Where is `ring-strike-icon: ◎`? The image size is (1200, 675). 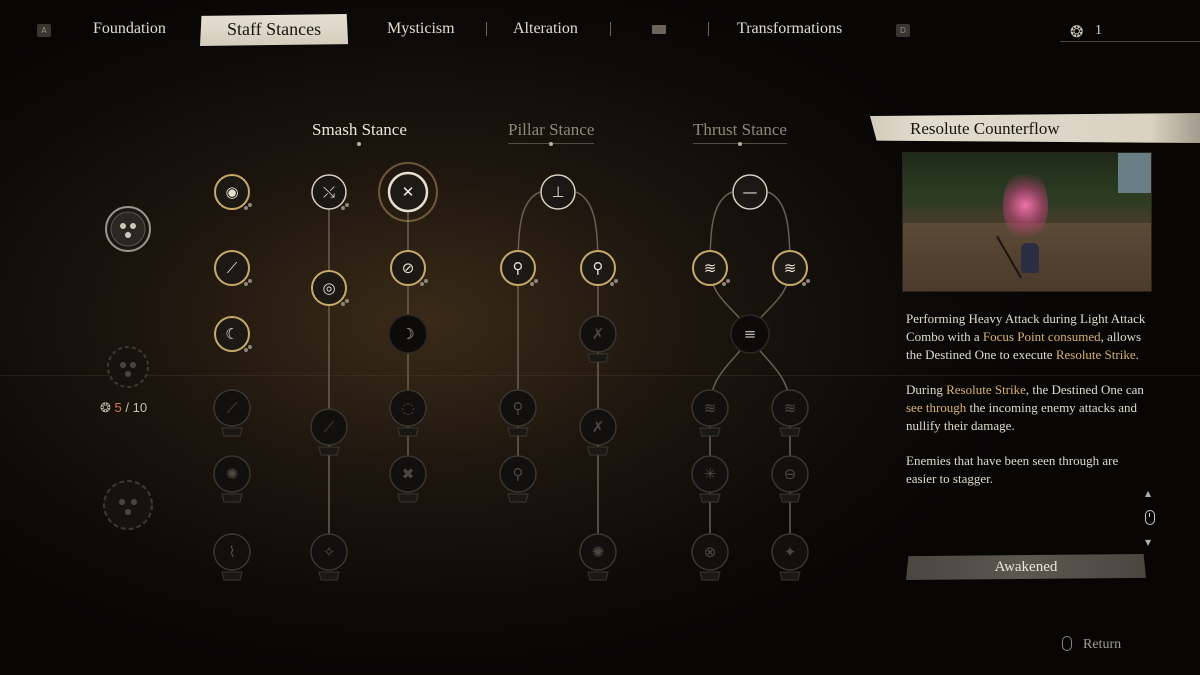 ring-strike-icon: ◎ is located at coordinates (328, 288).